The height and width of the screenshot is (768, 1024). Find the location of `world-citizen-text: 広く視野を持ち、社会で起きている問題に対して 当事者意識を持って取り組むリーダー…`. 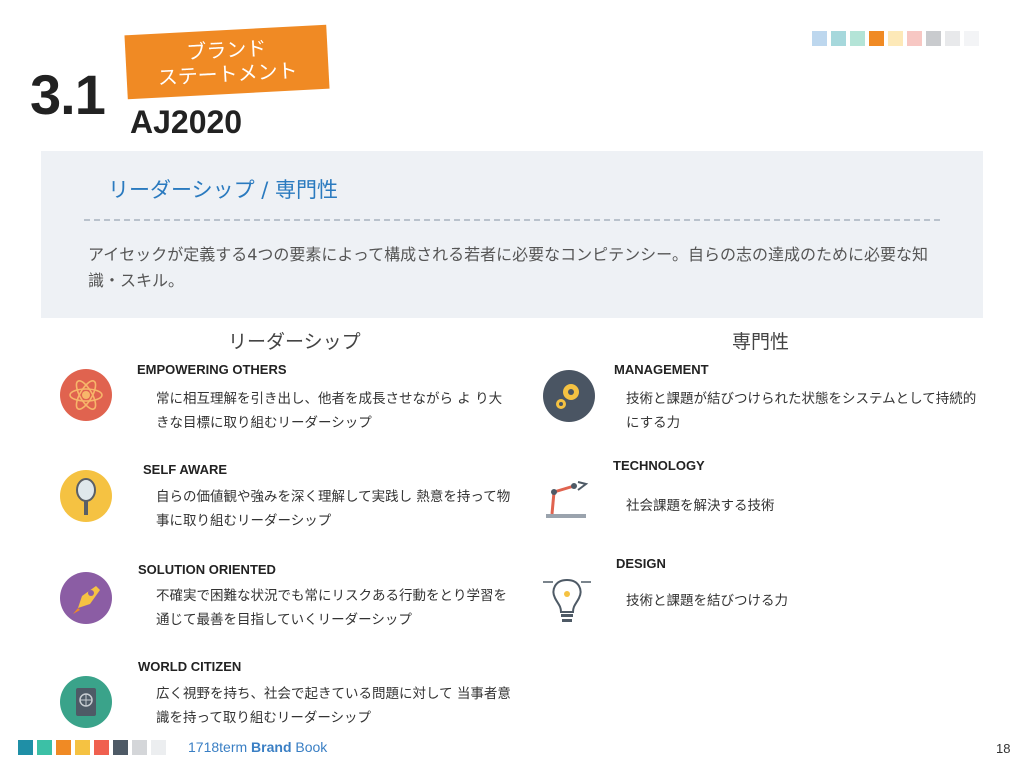

world-citizen-text: 広く視野を持ち、社会で起きている問題に対して 当事者意識を持って取り組むリーダー… is located at coordinates (333, 706).